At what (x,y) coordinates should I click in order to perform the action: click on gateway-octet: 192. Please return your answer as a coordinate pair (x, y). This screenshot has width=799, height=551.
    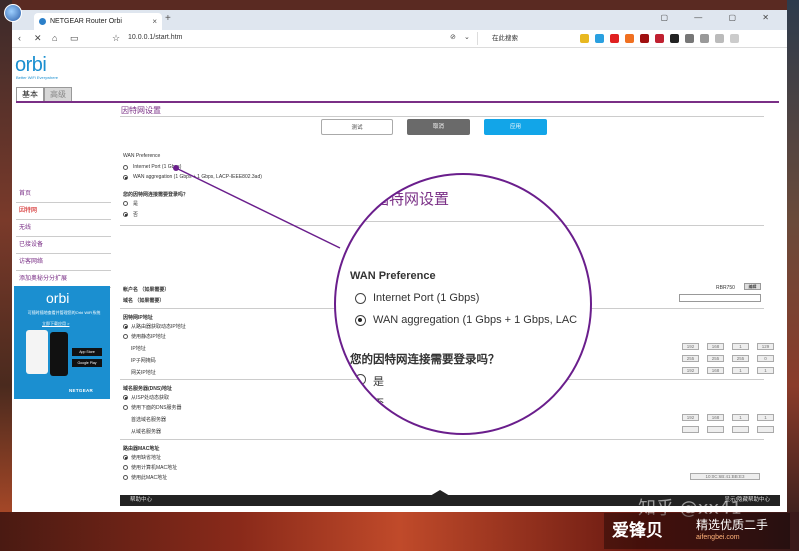
    Looking at the image, I should click on (690, 370).